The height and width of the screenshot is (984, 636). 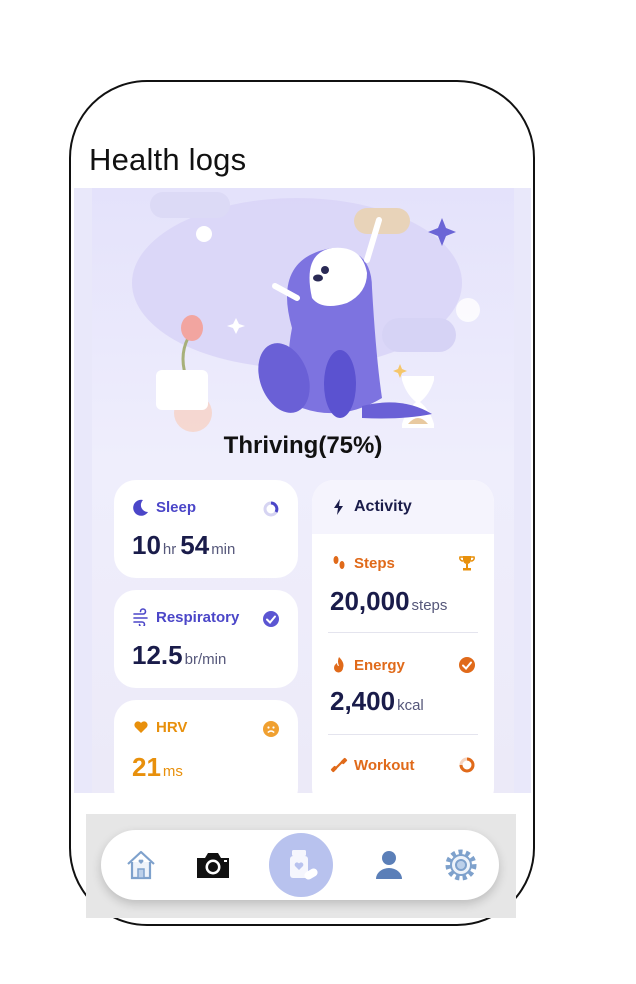 I want to click on nav-profile, so click(x=389, y=865).